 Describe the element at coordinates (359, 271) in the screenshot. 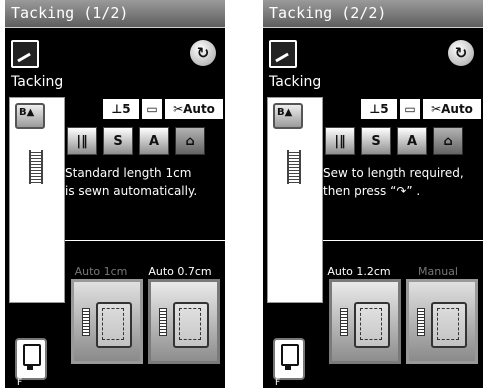

I see `tab-auto-1-2cm: Auto 1.2cm` at that location.